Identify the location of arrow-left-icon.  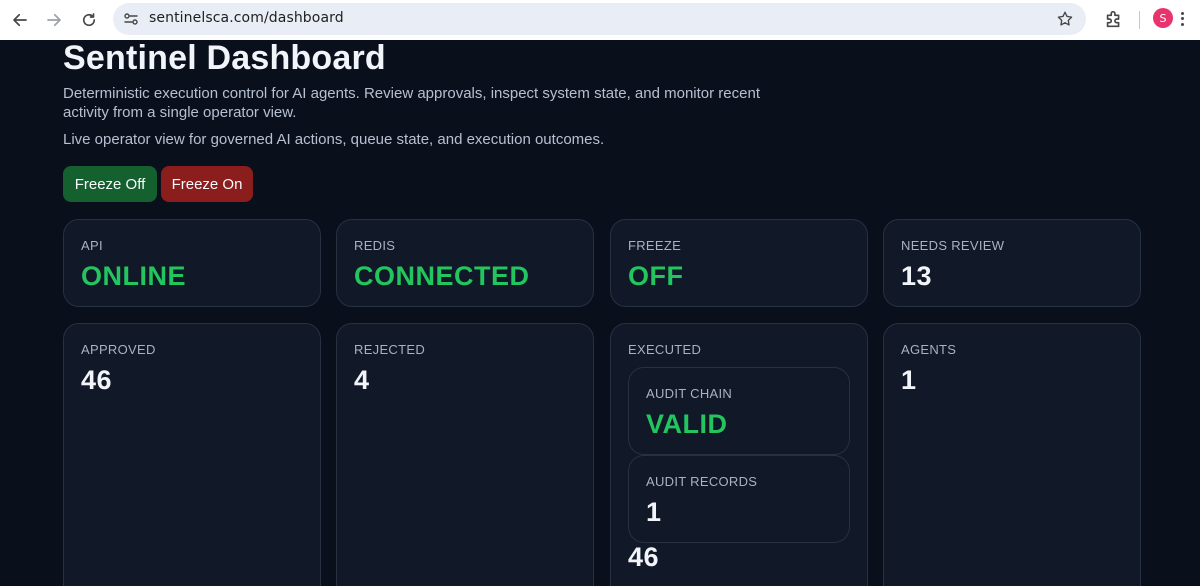
(20, 20).